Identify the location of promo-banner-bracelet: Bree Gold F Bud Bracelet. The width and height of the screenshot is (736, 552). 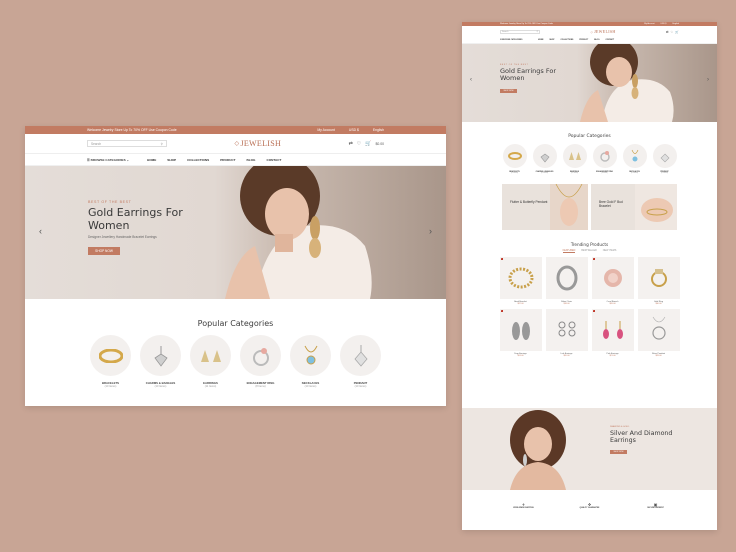
(634, 207).